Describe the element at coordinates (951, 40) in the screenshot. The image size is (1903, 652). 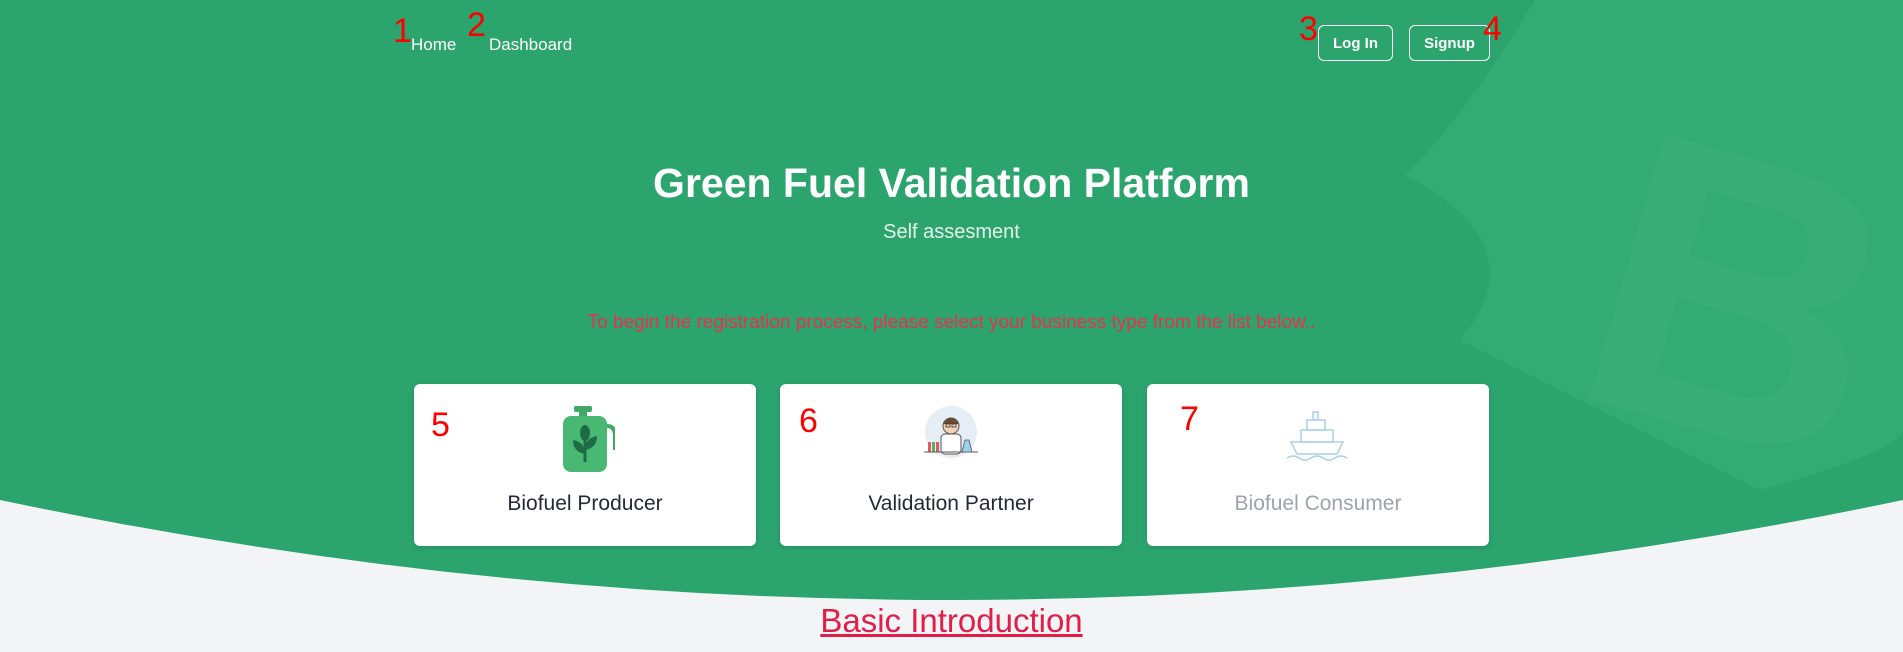
I see `top-navbar: Home Dashboard Log In Signup` at that location.